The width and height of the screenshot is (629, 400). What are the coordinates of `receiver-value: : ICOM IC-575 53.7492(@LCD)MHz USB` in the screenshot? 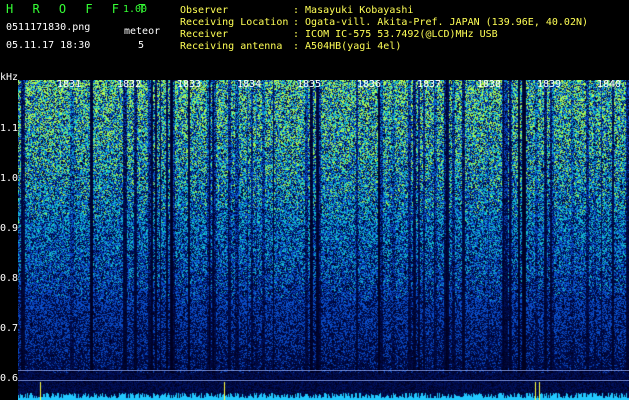 It's located at (395, 34).